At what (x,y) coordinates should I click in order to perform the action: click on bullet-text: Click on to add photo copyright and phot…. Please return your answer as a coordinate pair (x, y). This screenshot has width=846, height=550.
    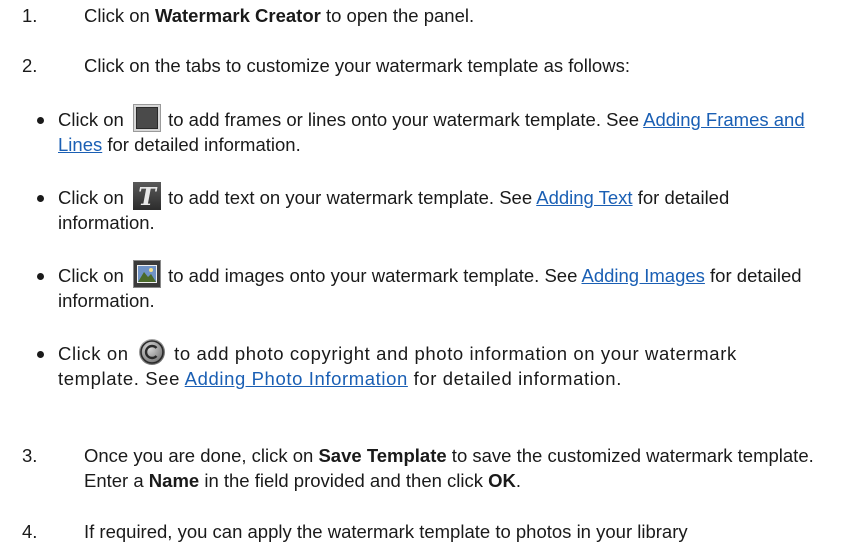
    Looking at the image, I should click on (438, 364).